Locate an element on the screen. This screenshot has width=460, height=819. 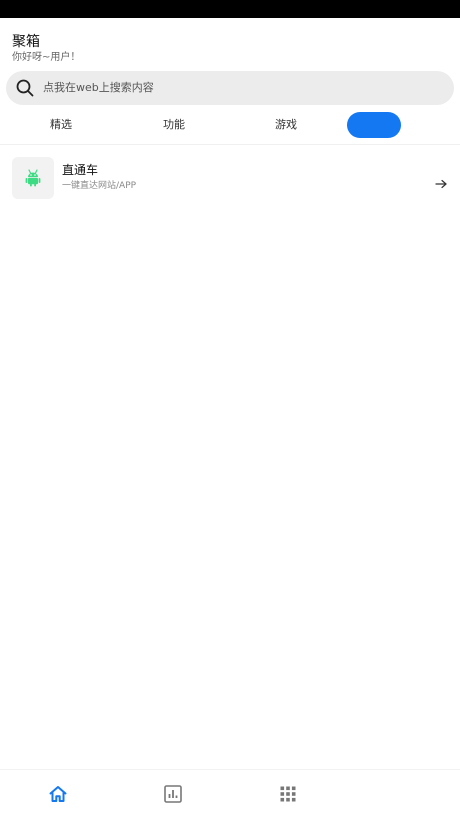
tabs-divider is located at coordinates (230, 144).